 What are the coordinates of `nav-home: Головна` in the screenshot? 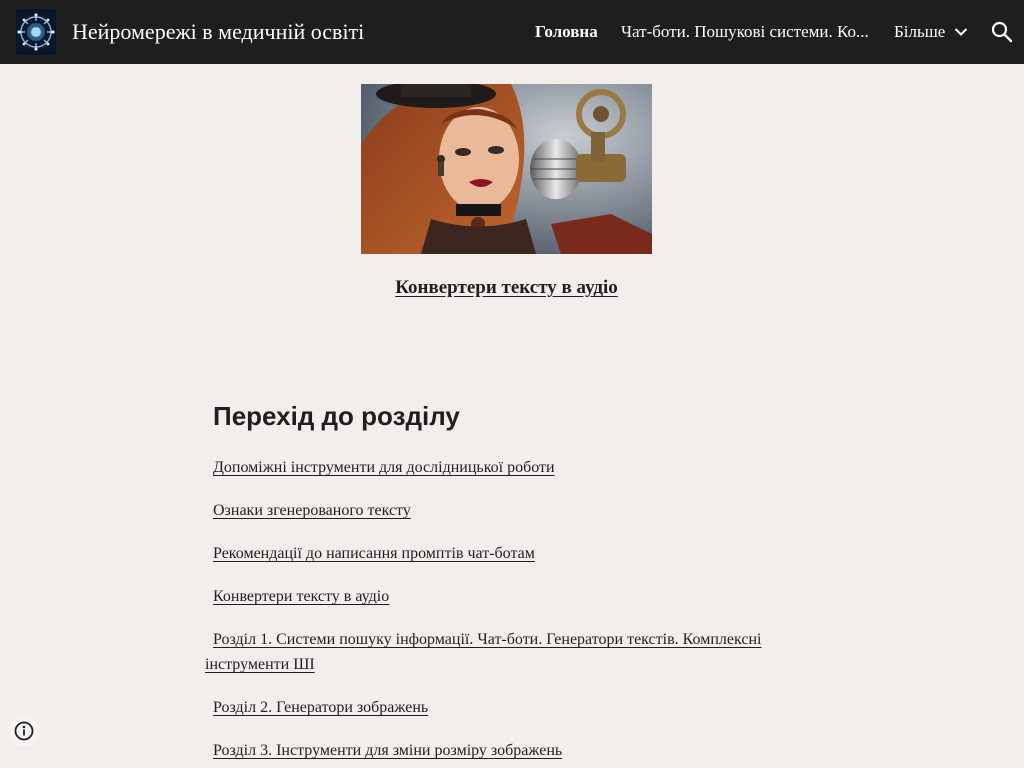 It's located at (566, 32).